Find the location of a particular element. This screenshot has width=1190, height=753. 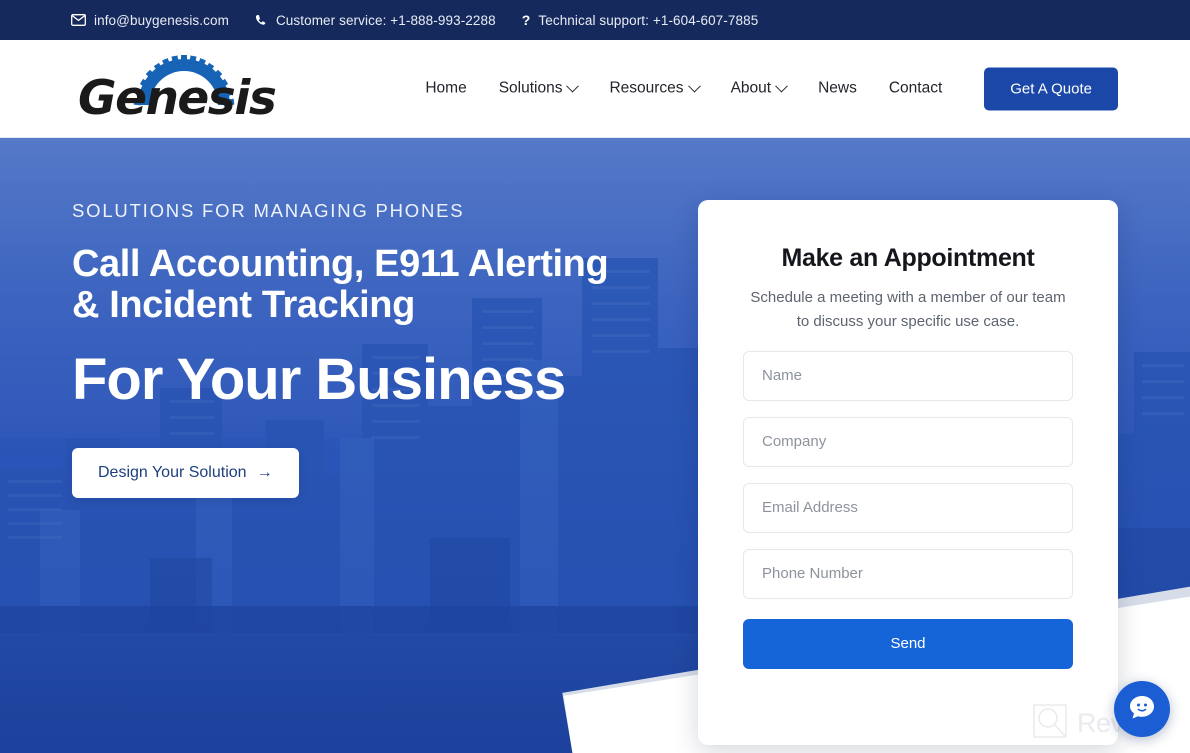

email-input: Email Address is located at coordinates (908, 507).